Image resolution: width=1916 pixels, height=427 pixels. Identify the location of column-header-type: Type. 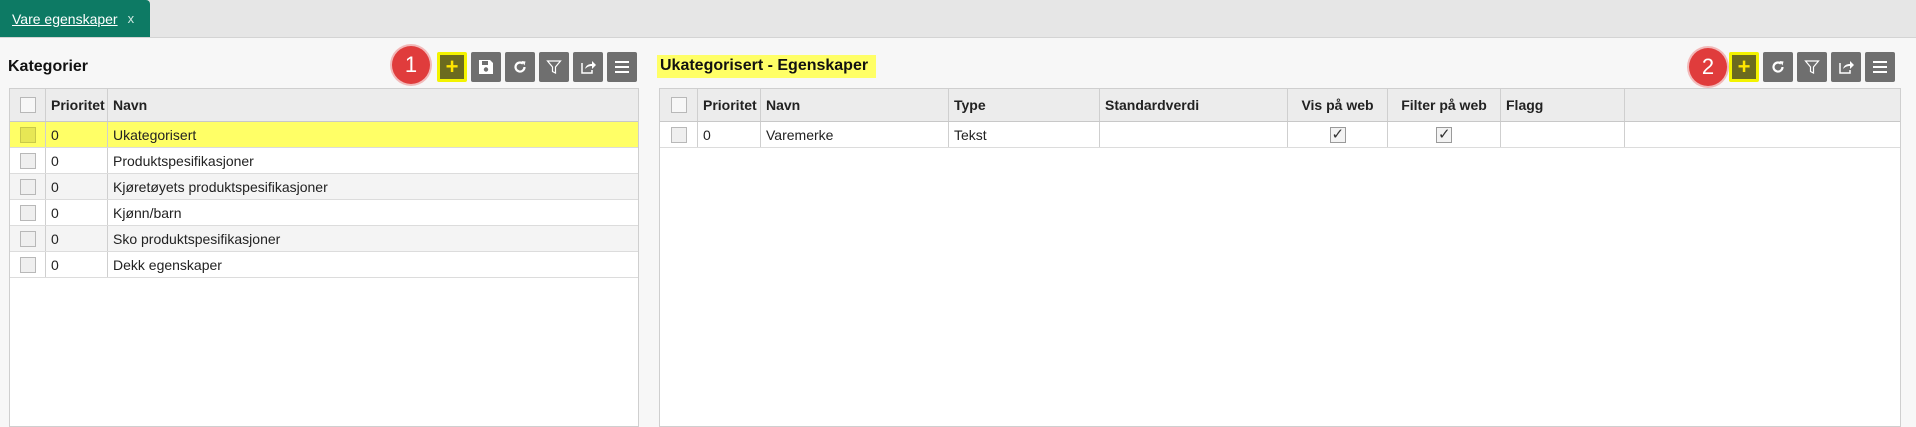
(1024, 105).